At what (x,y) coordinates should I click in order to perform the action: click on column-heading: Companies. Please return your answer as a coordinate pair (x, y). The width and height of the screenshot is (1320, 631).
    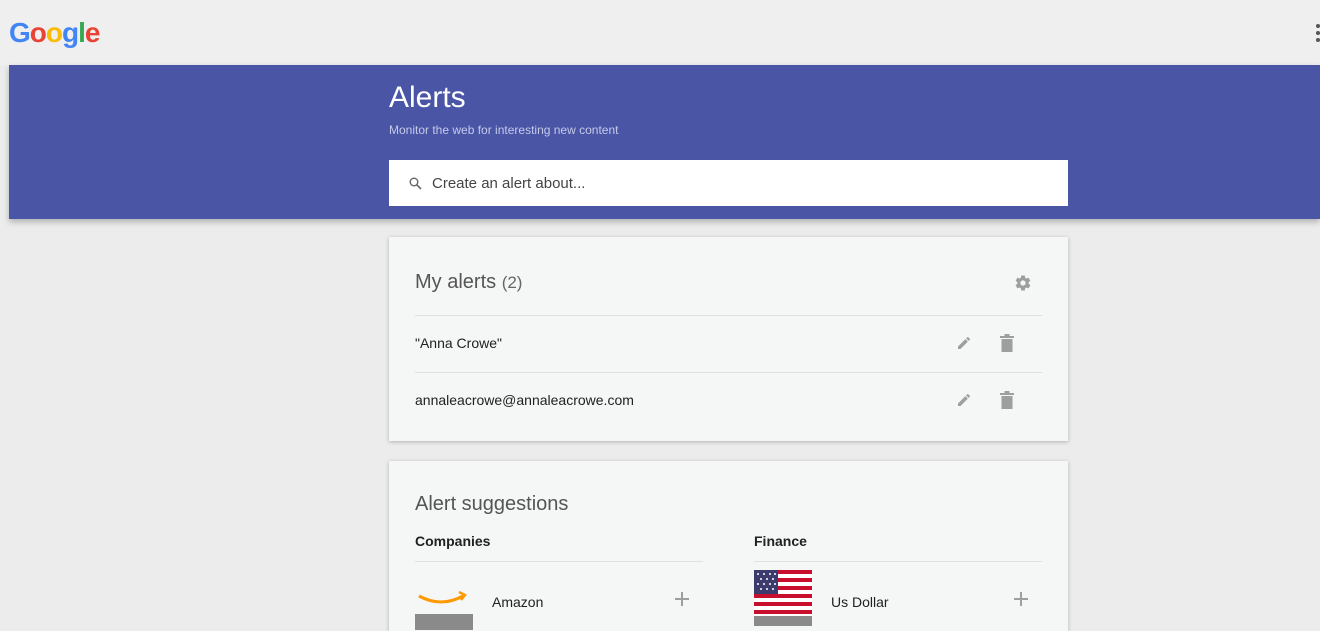
    Looking at the image, I should click on (559, 547).